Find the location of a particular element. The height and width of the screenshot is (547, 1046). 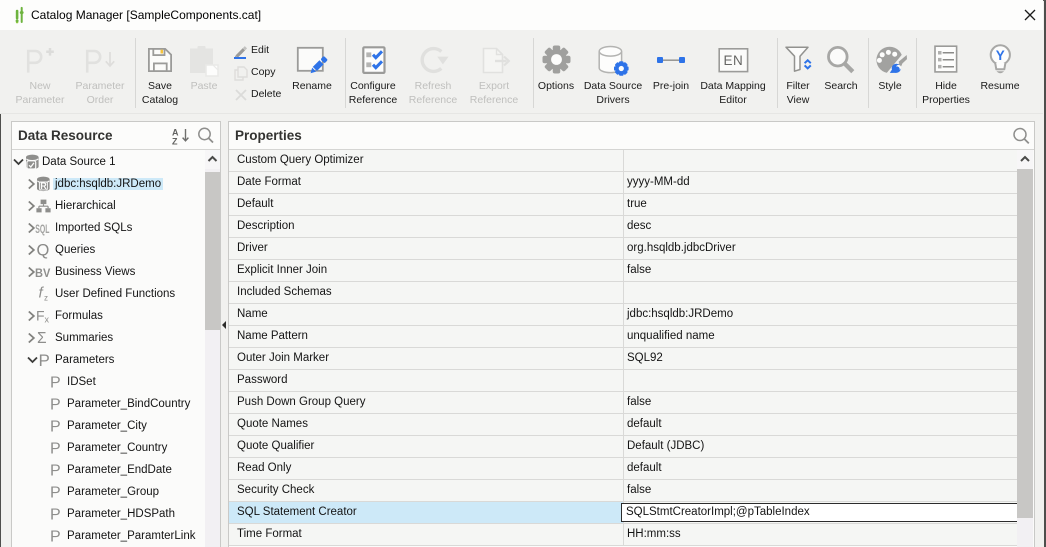

svg-text: Z is located at coordinates (175, 141).